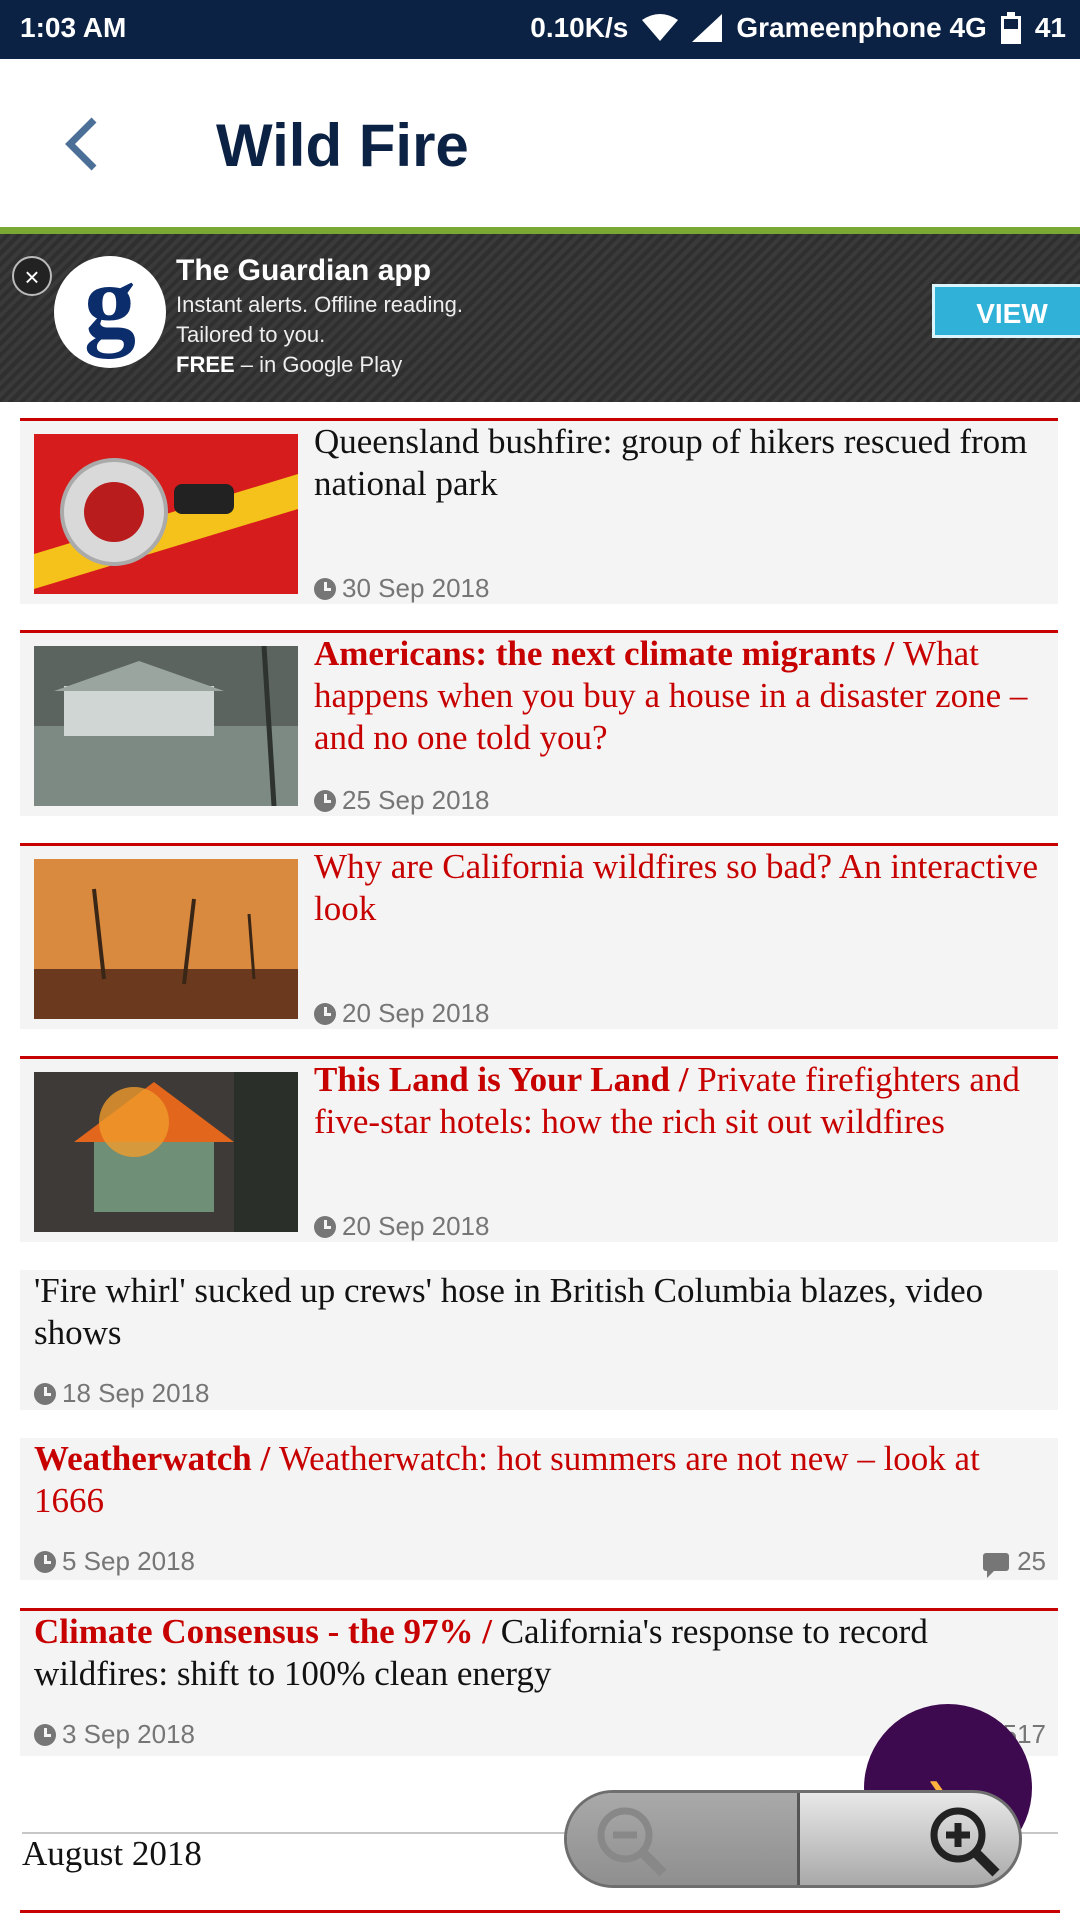 The width and height of the screenshot is (1080, 1920). What do you see at coordinates (579, 27) in the screenshot?
I see `network-speed: 0.10K/s` at bounding box center [579, 27].